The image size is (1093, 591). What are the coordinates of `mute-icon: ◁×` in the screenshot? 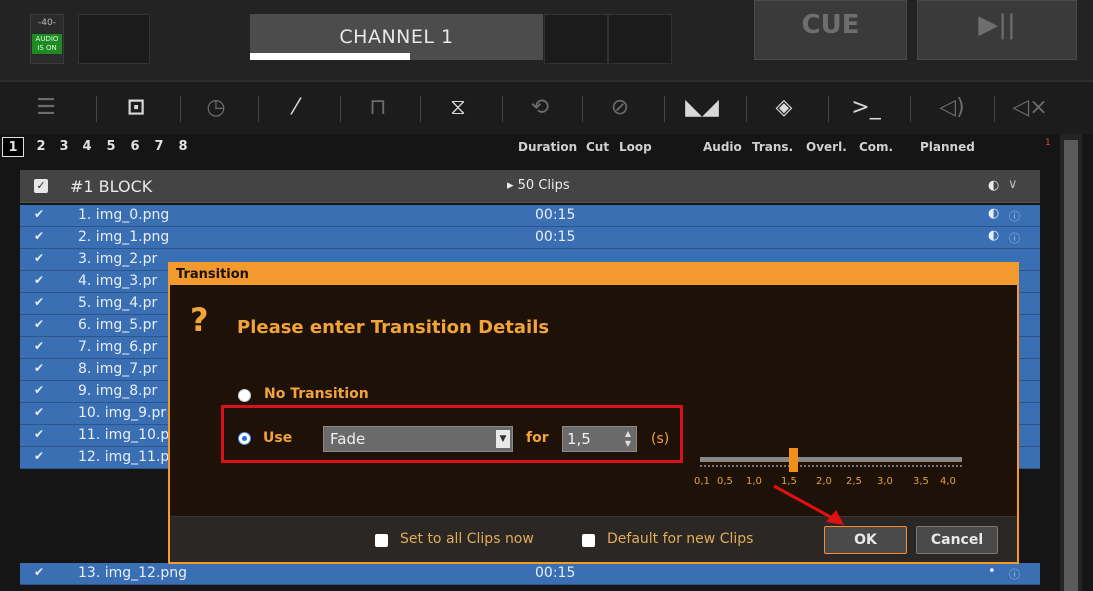 It's located at (1030, 108).